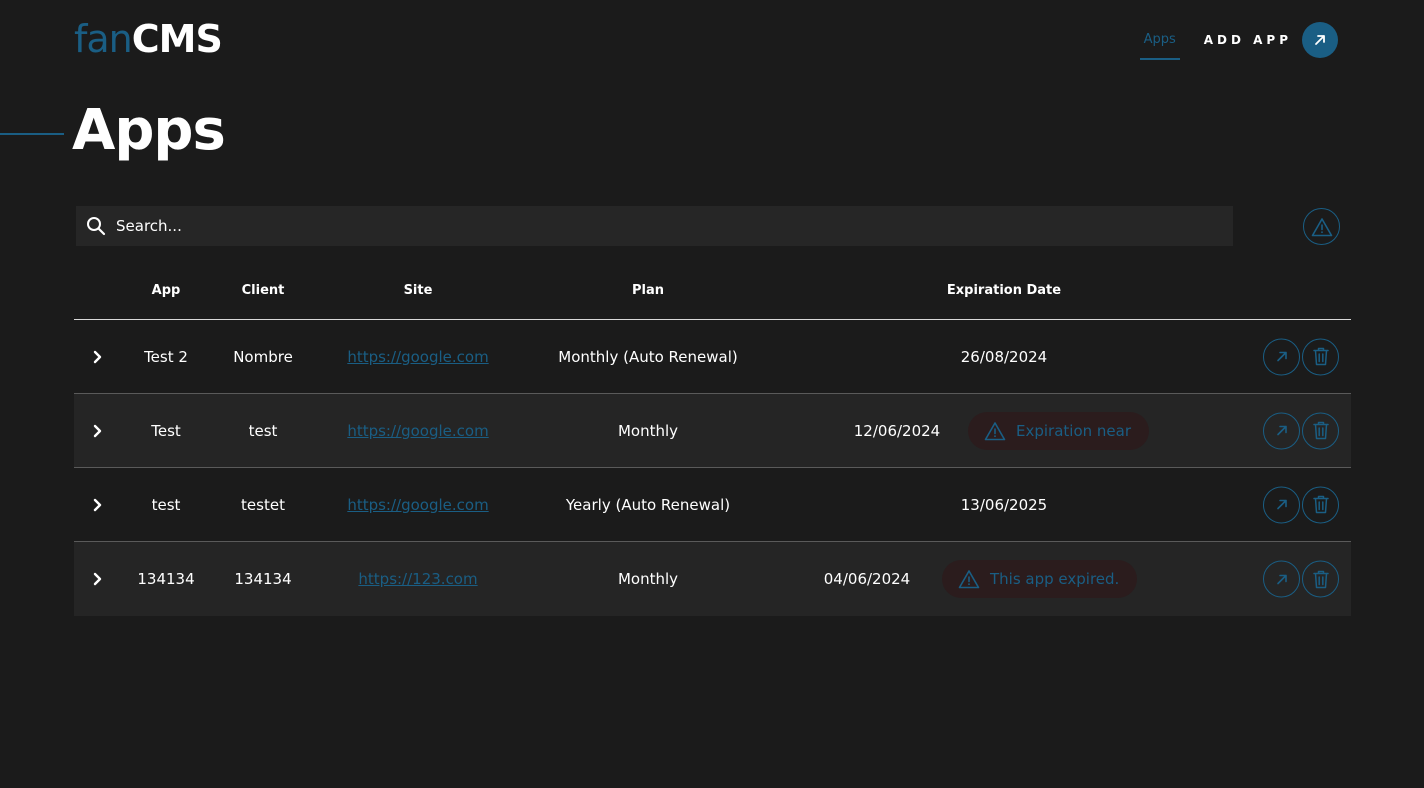  I want to click on cell-client: testet, so click(263, 504).